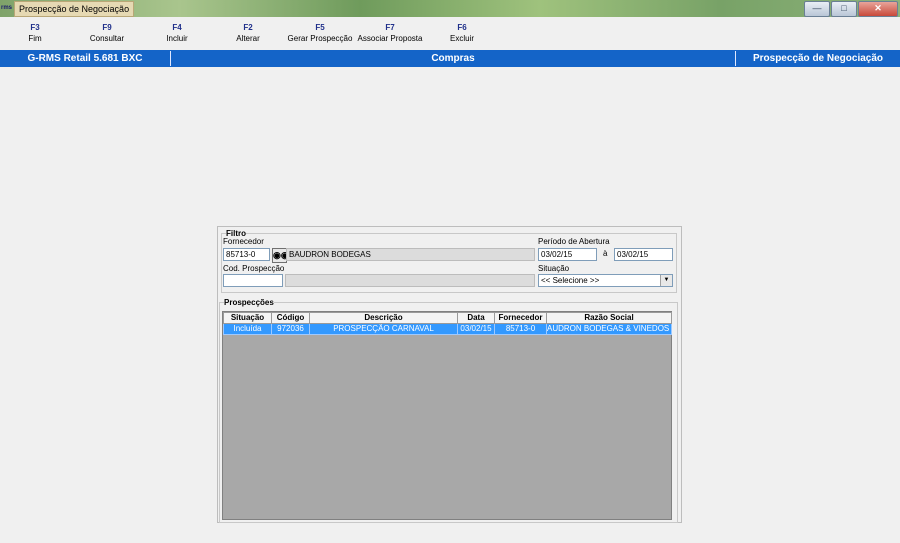 Image resolution: width=900 pixels, height=543 pixels. Describe the element at coordinates (177, 27) in the screenshot. I see `incluir-key: F4` at that location.